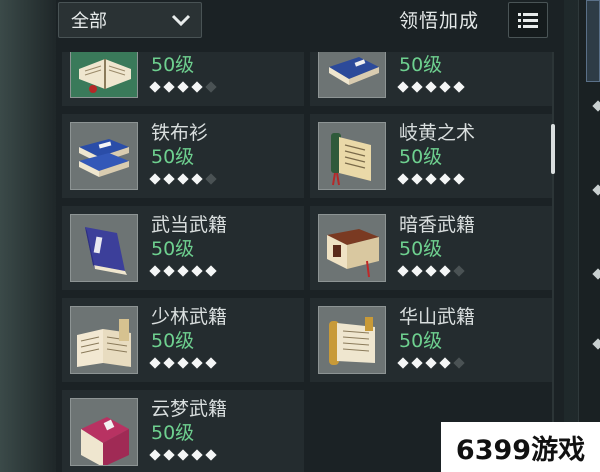  I want to click on book-name: 武当武籍, so click(189, 225).